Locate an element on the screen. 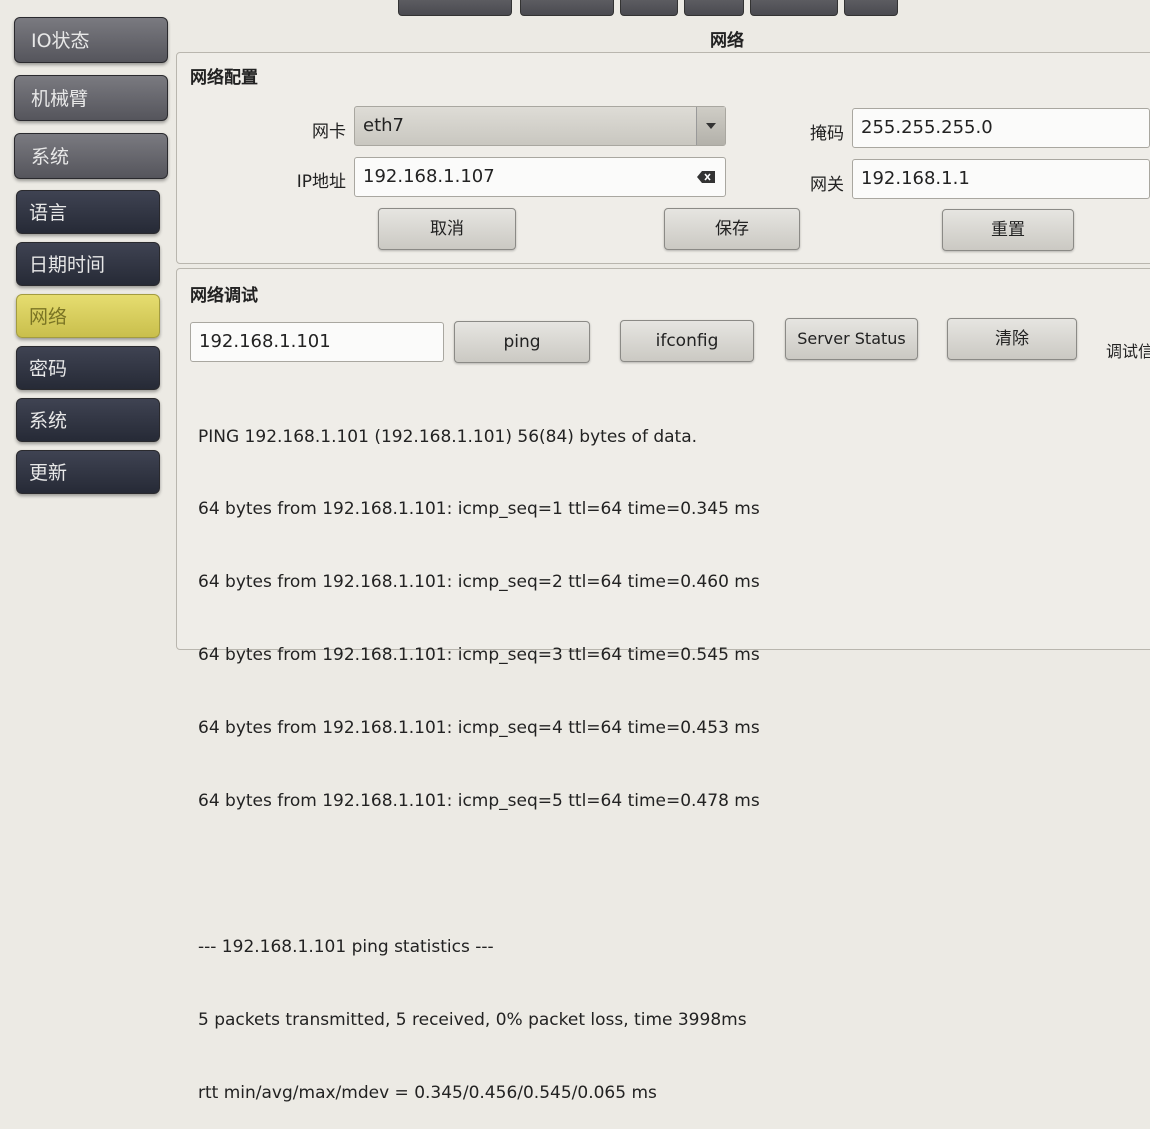 This screenshot has height=1129, width=1150. sidebar-item-system-main: 系统 is located at coordinates (91, 156).